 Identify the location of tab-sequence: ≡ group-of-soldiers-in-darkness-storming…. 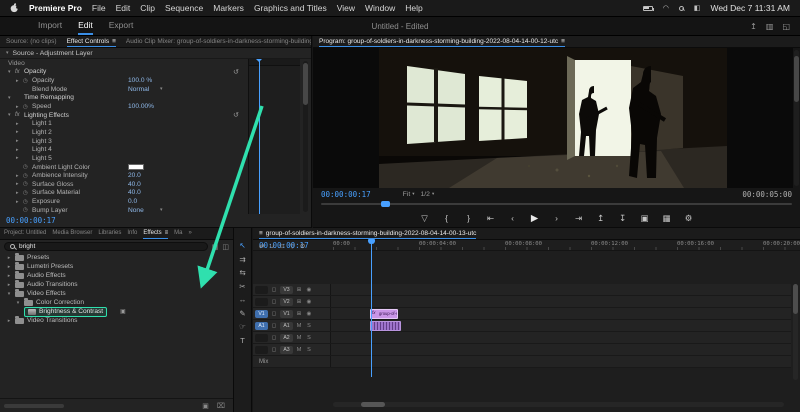
(368, 233).